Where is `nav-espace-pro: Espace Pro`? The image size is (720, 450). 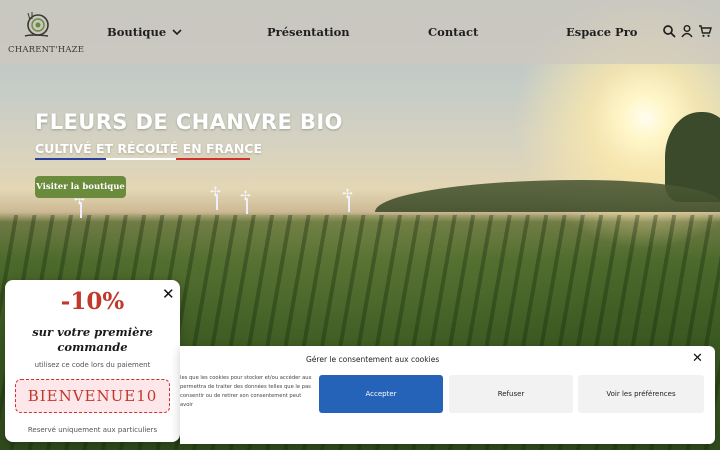
nav-espace-pro: Espace Pro is located at coordinates (601, 32).